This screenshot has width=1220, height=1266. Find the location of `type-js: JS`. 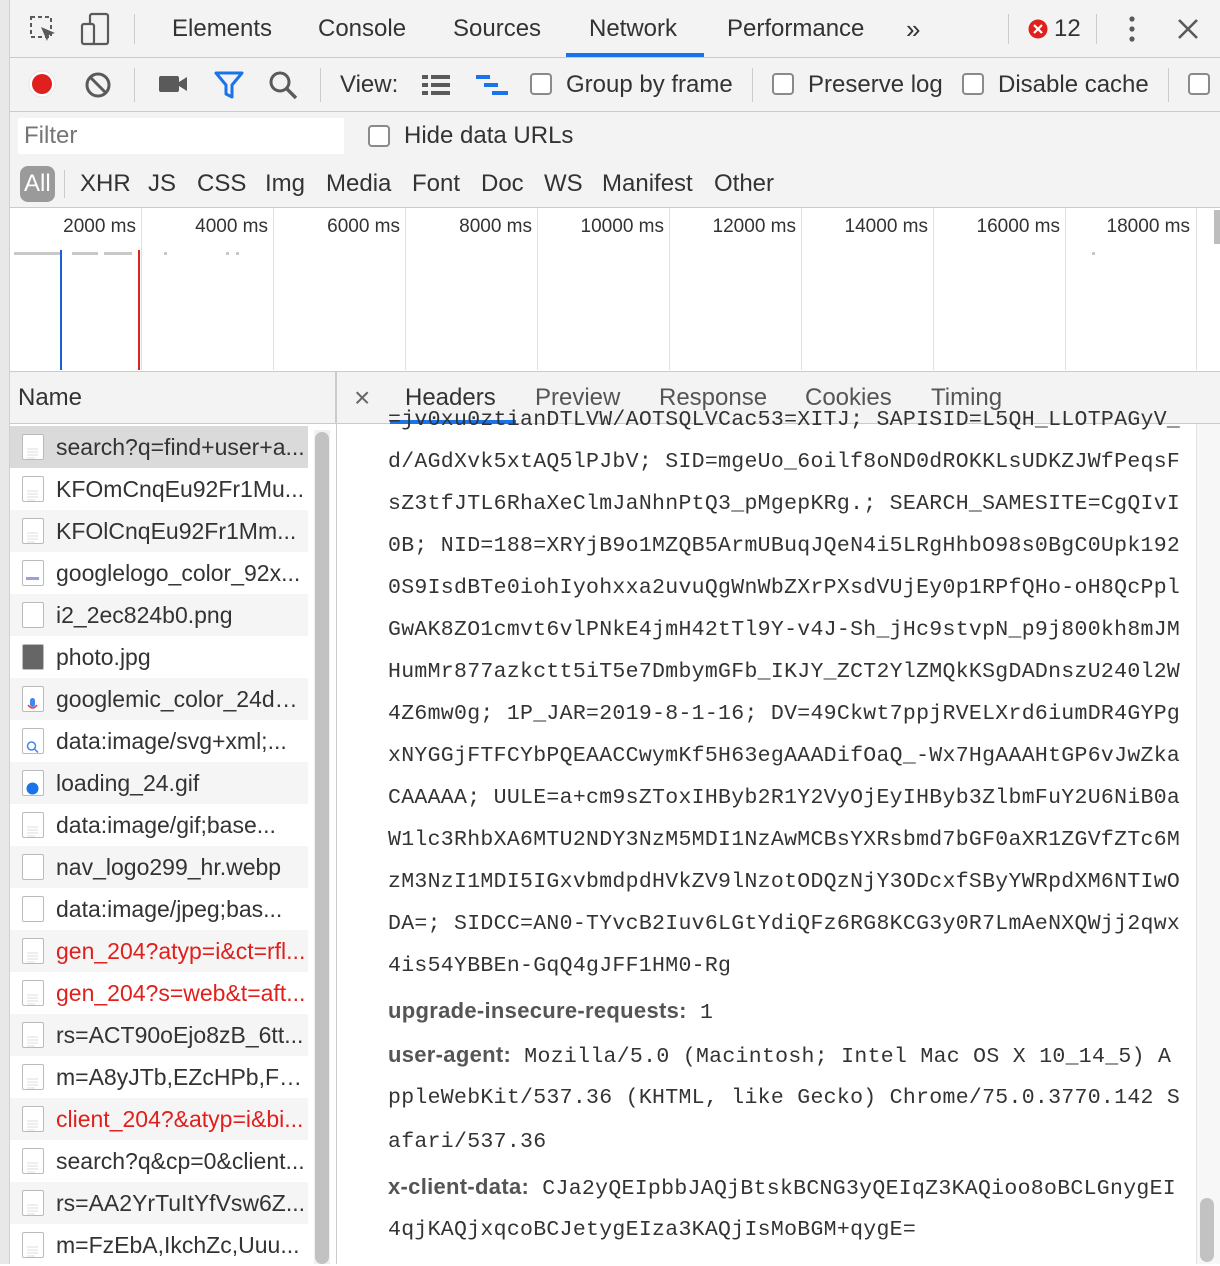

type-js: JS is located at coordinates (162, 184).